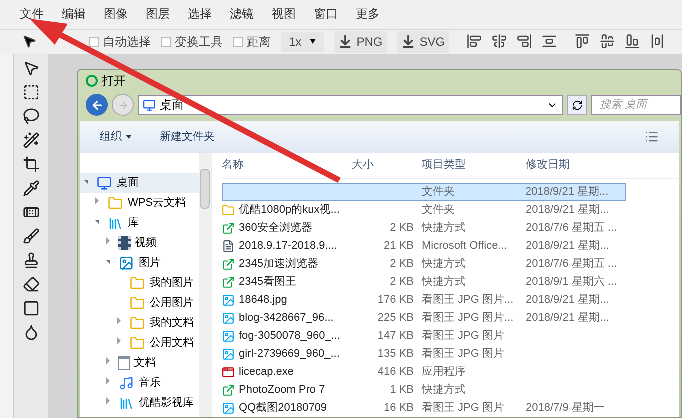  Describe the element at coordinates (424, 354) in the screenshot. I see `file-row: girl-2739669_960_... 135 KB 看图王 JPG 图片` at that location.